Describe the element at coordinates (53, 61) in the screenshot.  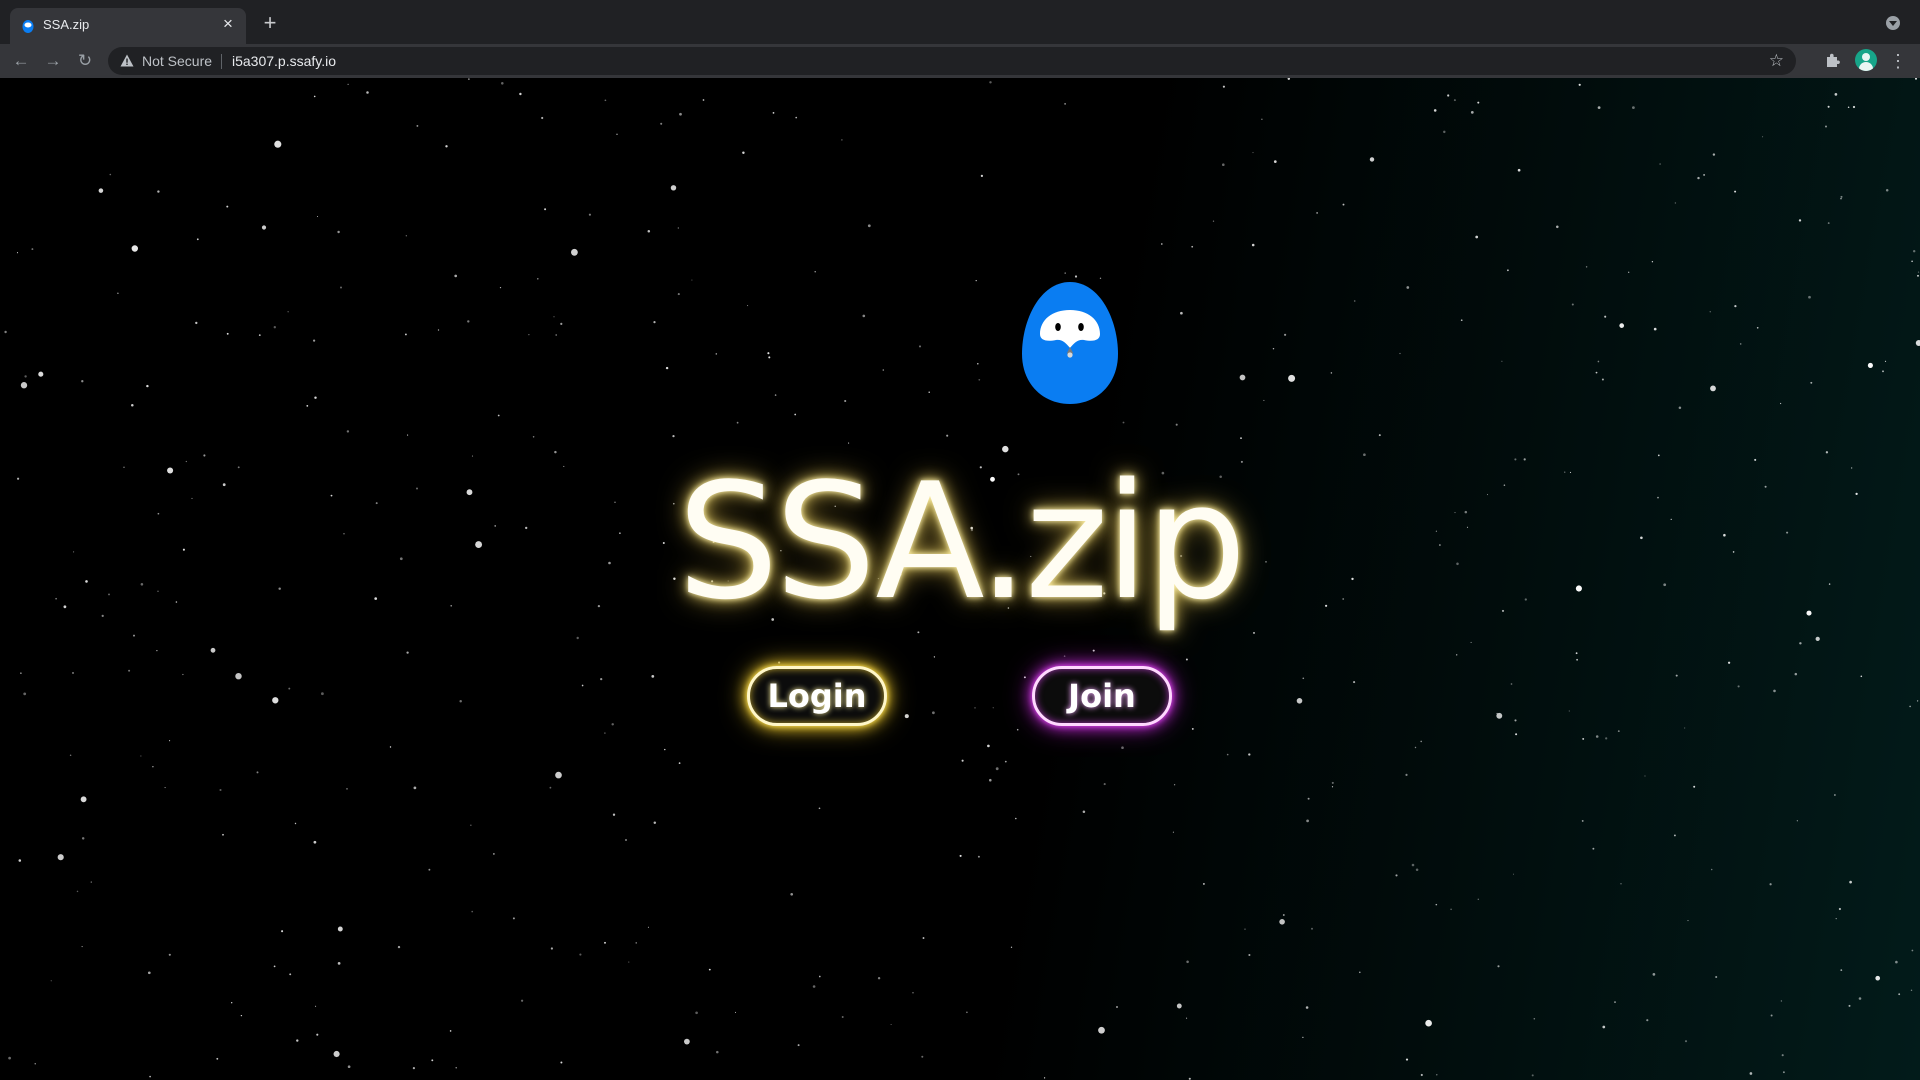
I see `forward-icon: →` at that location.